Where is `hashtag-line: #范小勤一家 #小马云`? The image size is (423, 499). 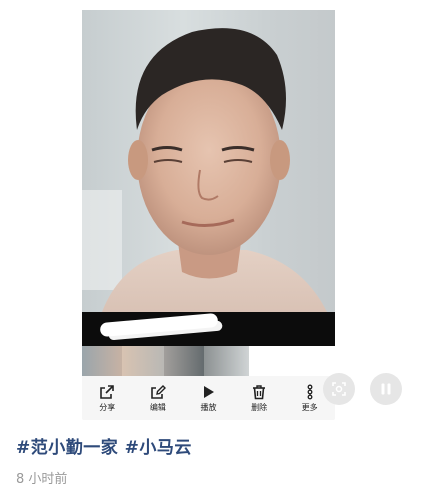 hashtag-line: #范小勤一家 #小马云 is located at coordinates (104, 445).